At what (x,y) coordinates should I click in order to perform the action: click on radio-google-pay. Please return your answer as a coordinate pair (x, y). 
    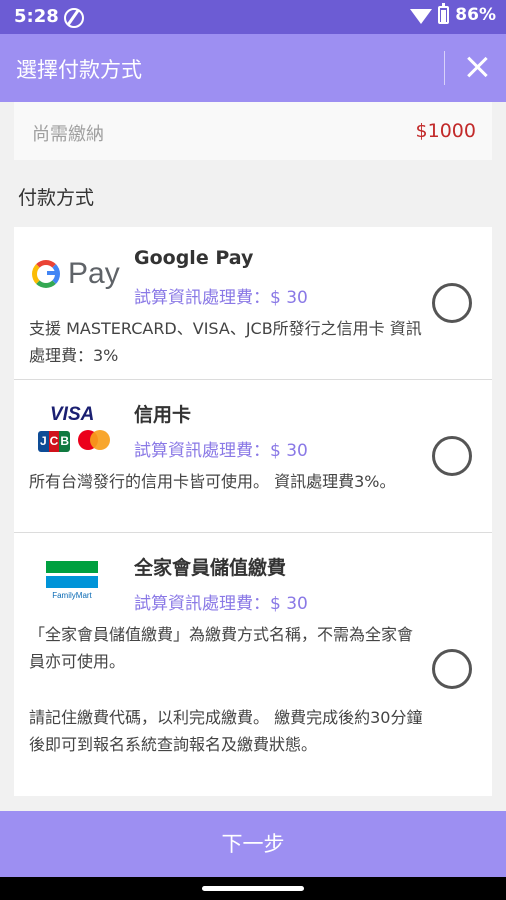
    Looking at the image, I should click on (452, 303).